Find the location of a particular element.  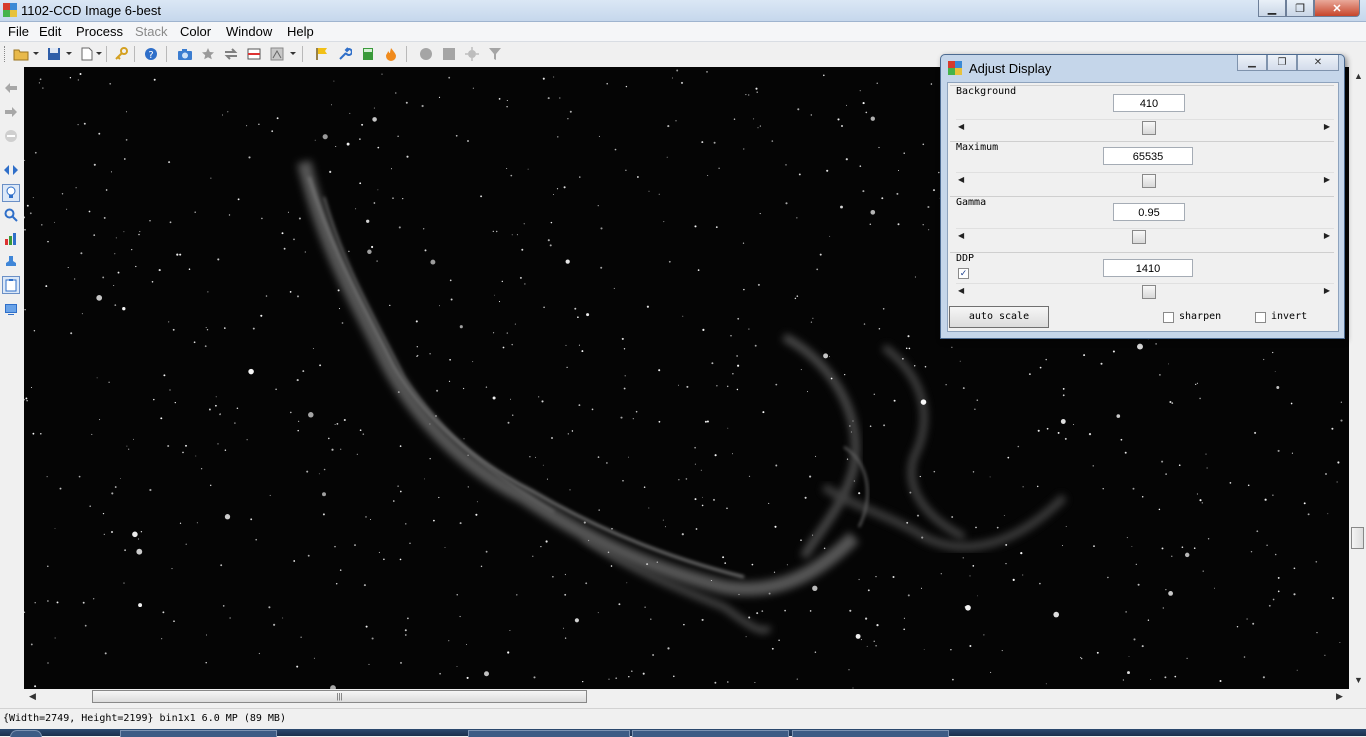

flame-icon is located at coordinates (391, 54).